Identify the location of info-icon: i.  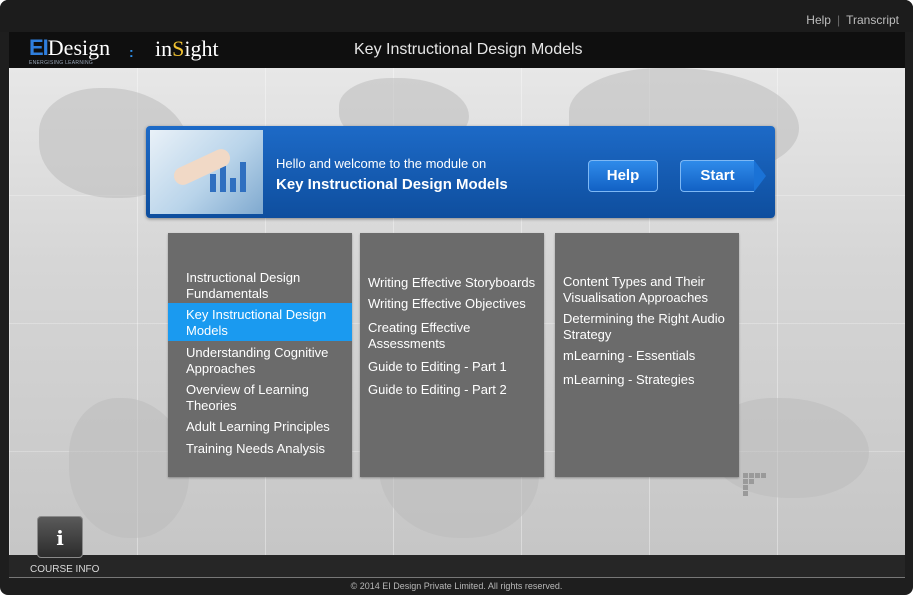
(60, 538).